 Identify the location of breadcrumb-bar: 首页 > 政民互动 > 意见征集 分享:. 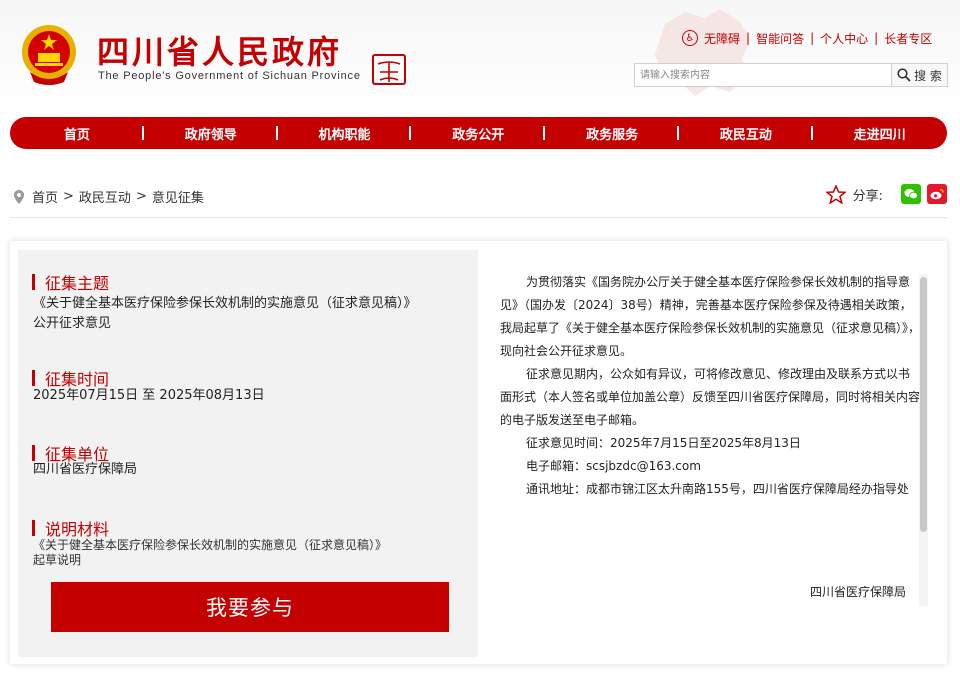
(478, 199).